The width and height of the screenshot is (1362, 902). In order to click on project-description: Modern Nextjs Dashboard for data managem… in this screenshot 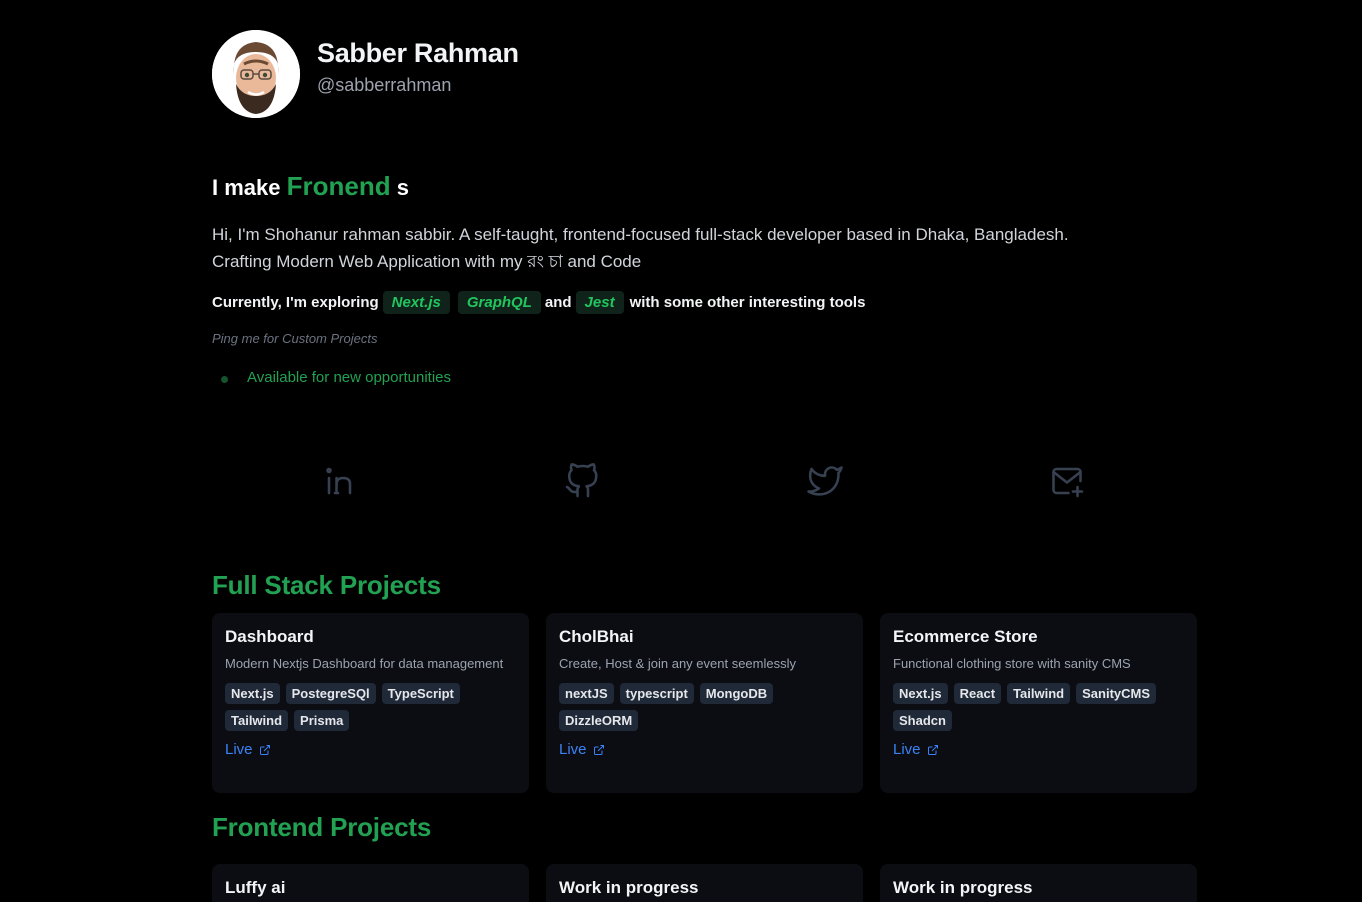, I will do `click(364, 663)`.